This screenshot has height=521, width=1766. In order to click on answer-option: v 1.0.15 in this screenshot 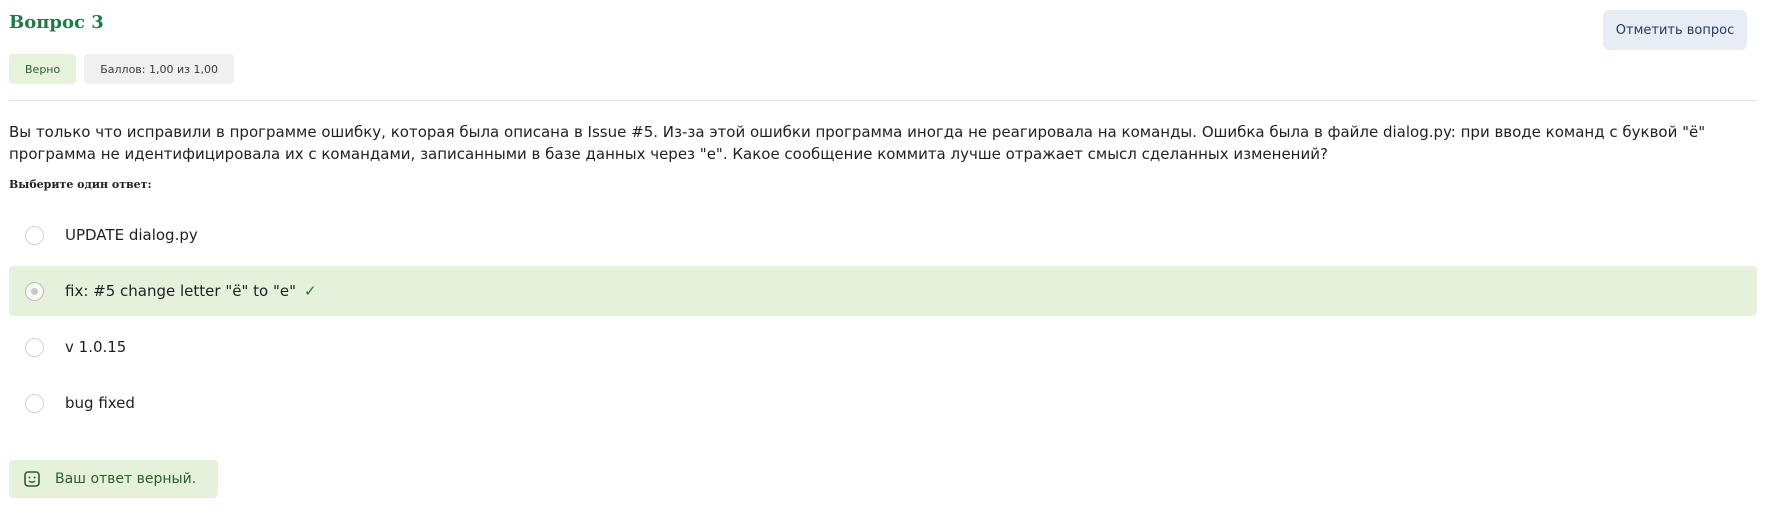, I will do `click(883, 347)`.